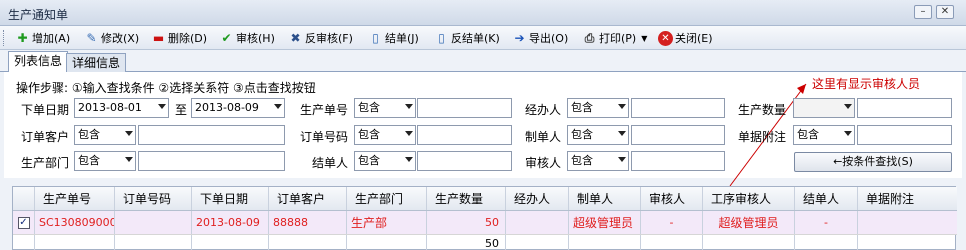  I want to click on auditor-input, so click(678, 161).